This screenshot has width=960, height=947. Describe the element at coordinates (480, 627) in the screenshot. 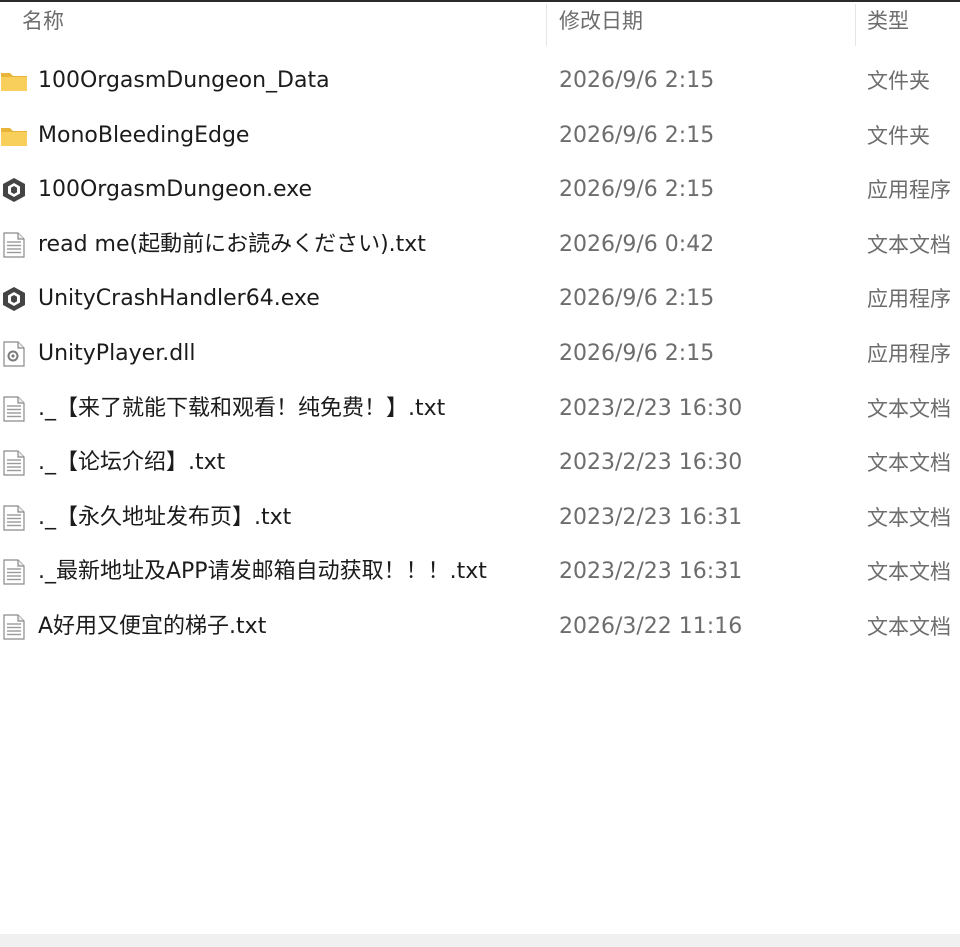

I see `file-row: A好用又便宜的梯子.txt 2026/3/22 11:16 文本文档` at that location.